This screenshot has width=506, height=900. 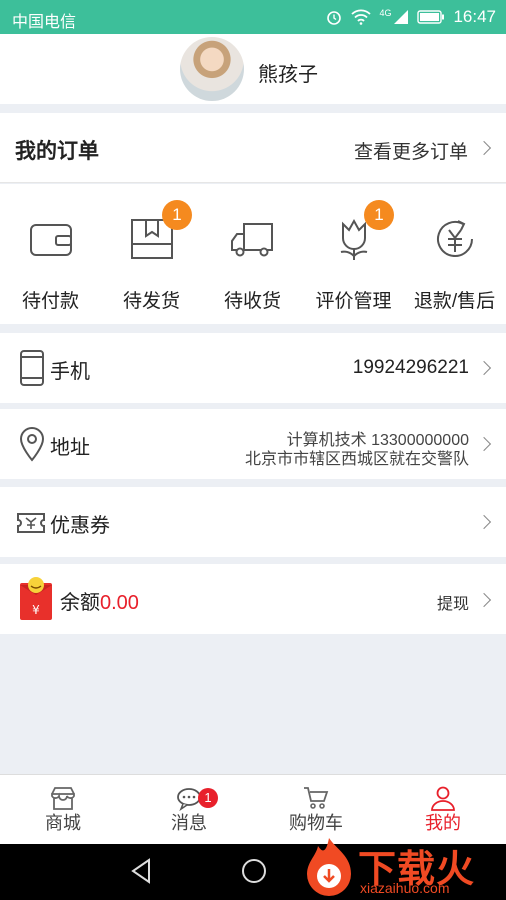 What do you see at coordinates (119, 603) in the screenshot?
I see `balance-amount: 0.00` at bounding box center [119, 603].